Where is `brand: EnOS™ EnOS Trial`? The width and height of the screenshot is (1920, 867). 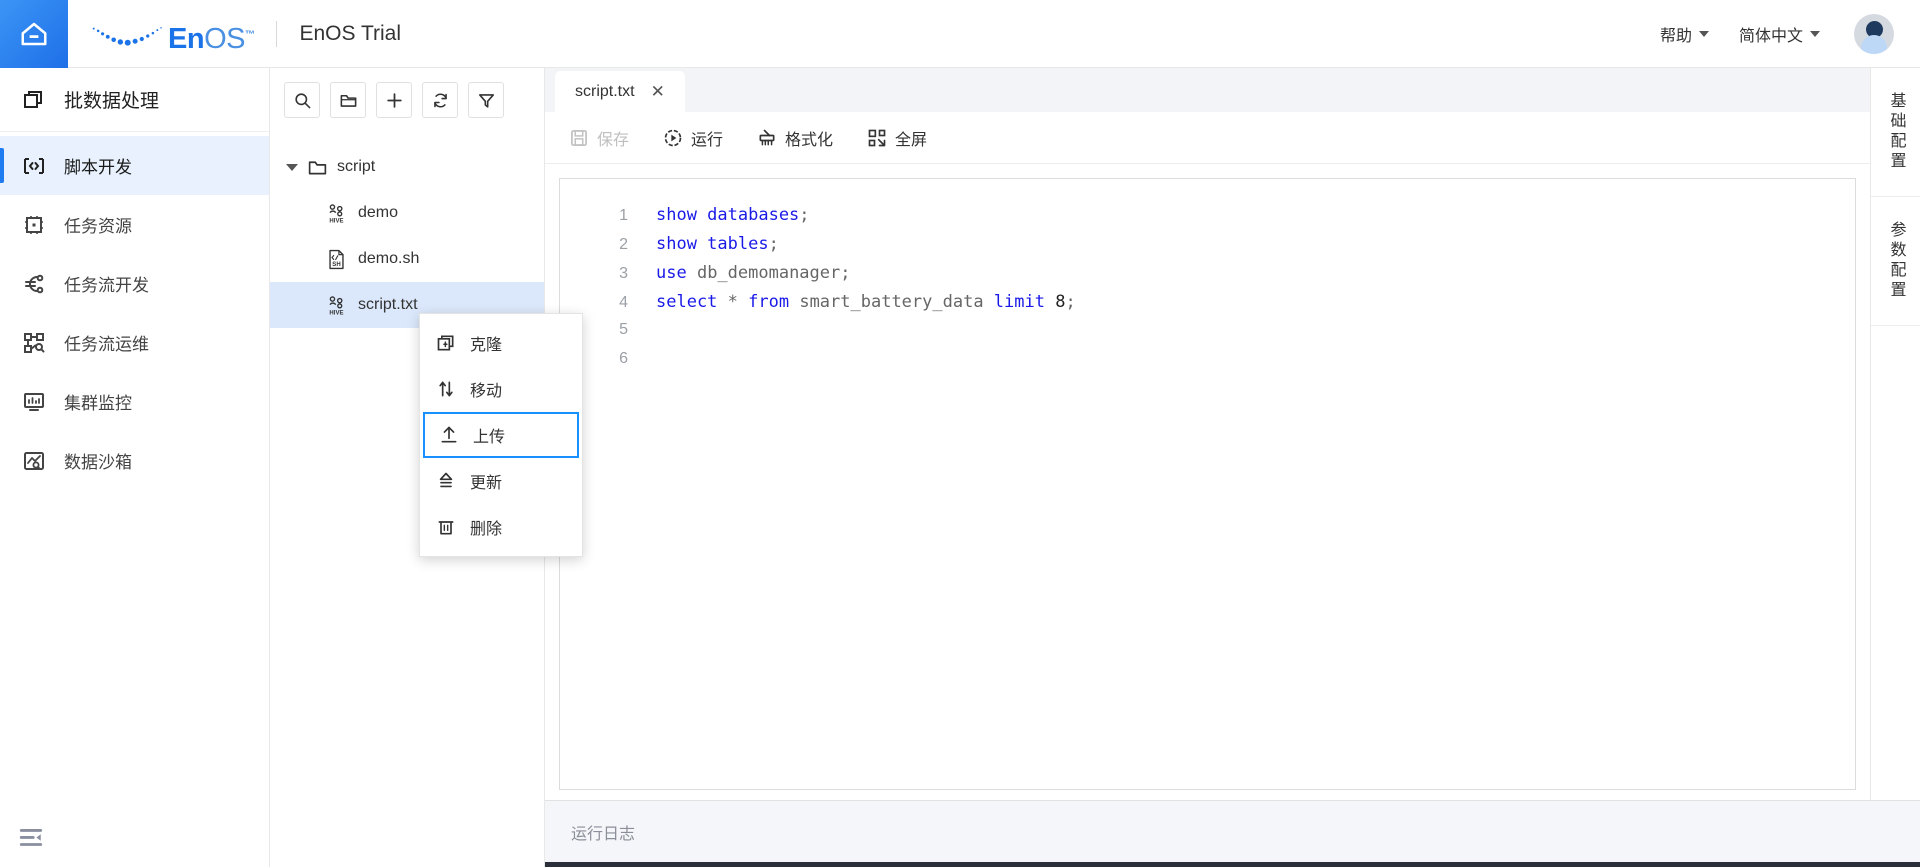
brand: EnOS™ EnOS Trial is located at coordinates (234, 34).